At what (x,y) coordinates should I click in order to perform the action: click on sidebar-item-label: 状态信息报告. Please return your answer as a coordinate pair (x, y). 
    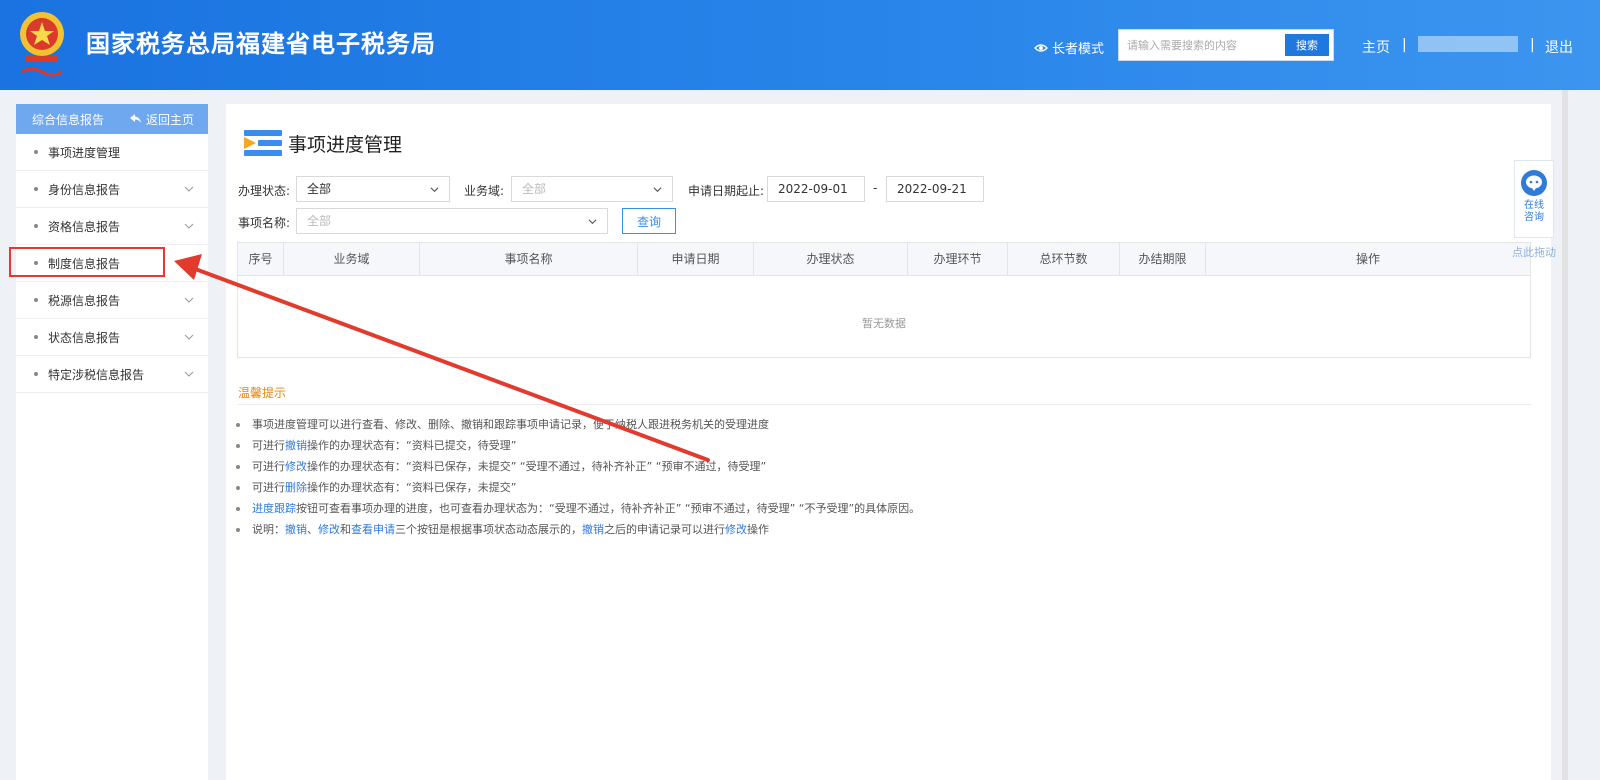
    Looking at the image, I should click on (84, 337).